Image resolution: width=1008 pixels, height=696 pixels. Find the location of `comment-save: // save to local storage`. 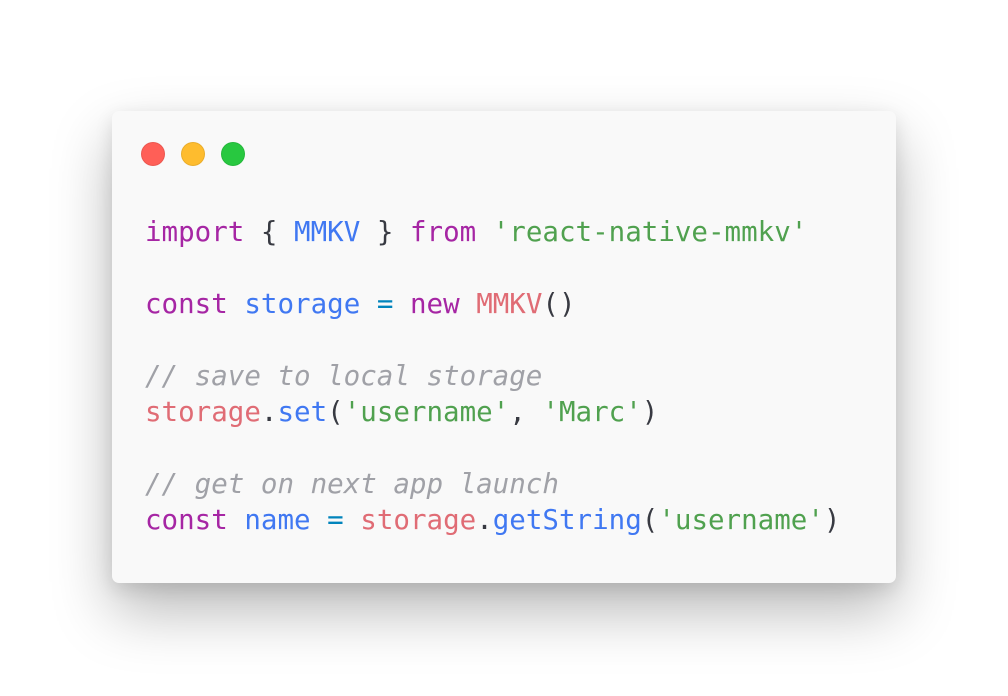

comment-save: // save to local storage is located at coordinates (344, 376).